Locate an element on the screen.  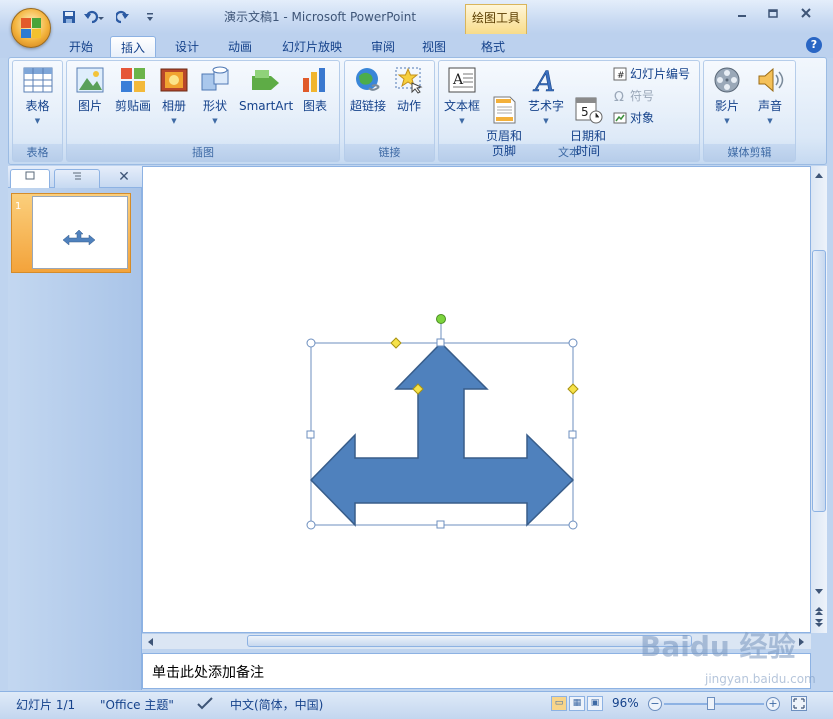
theme-name: "Office 主题" is located at coordinates (137, 704).